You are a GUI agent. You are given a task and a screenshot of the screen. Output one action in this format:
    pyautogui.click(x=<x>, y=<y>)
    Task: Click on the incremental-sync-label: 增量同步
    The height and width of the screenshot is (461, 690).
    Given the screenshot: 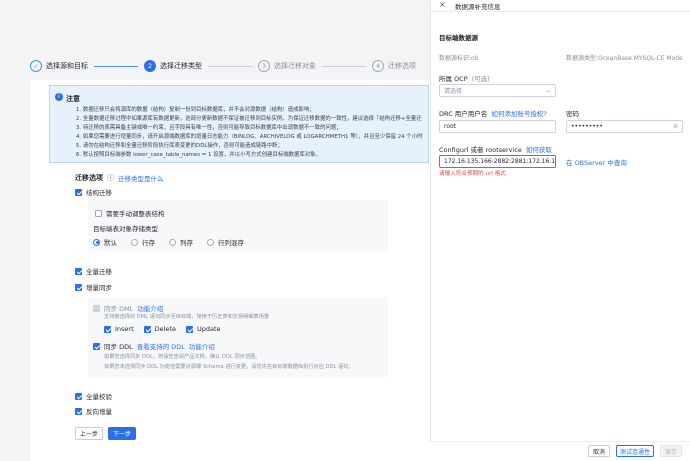 What is the action you would take?
    pyautogui.click(x=99, y=288)
    